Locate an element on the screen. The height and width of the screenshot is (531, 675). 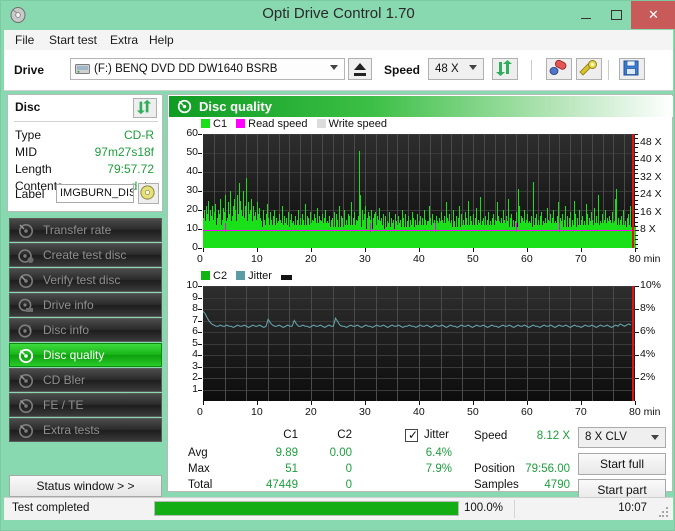
results-max-jitter: 7.9% is located at coordinates (438, 469).